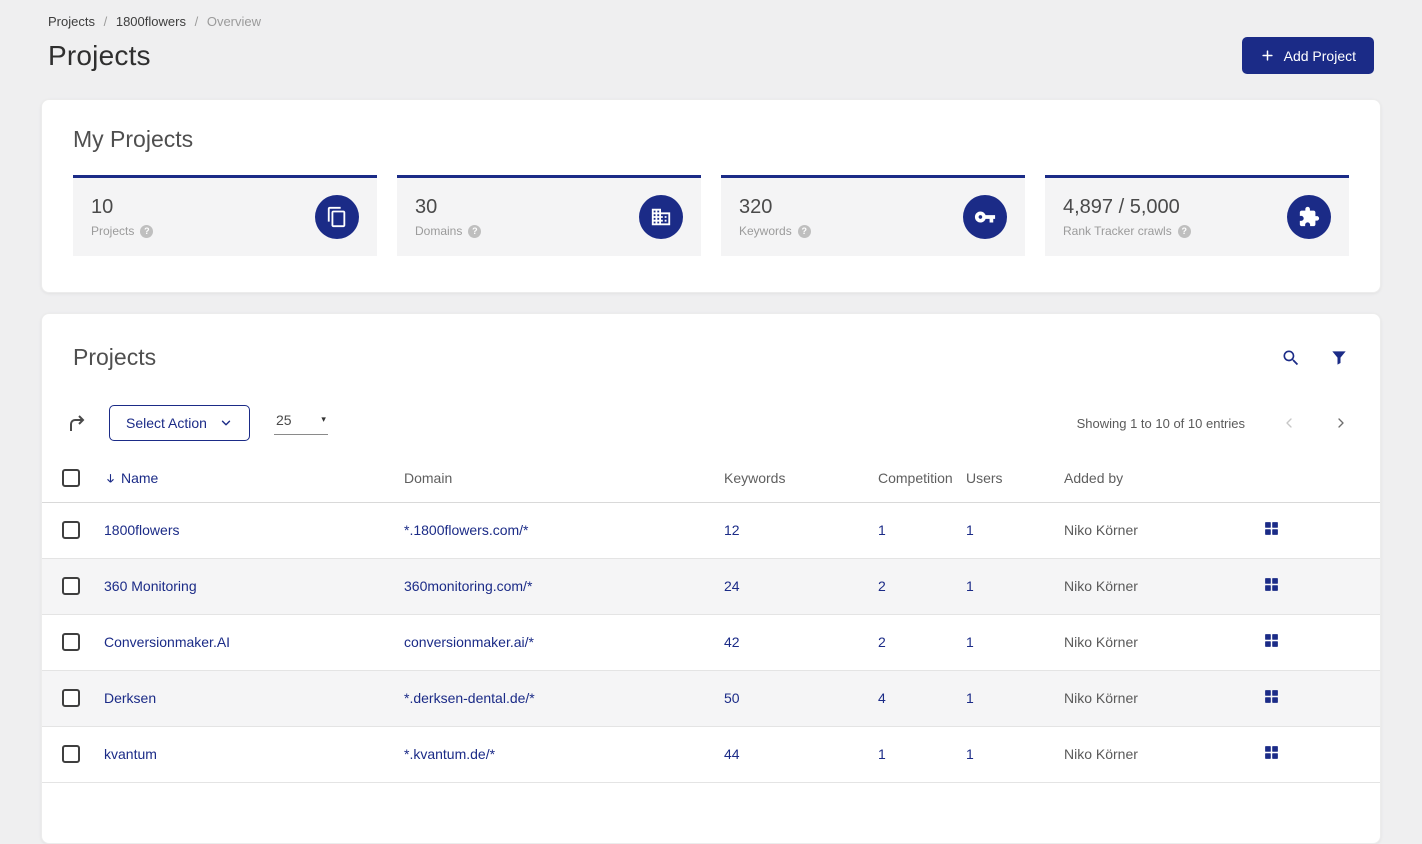 This screenshot has height=844, width=1422. I want to click on column-header-competition: Competition, so click(922, 479).